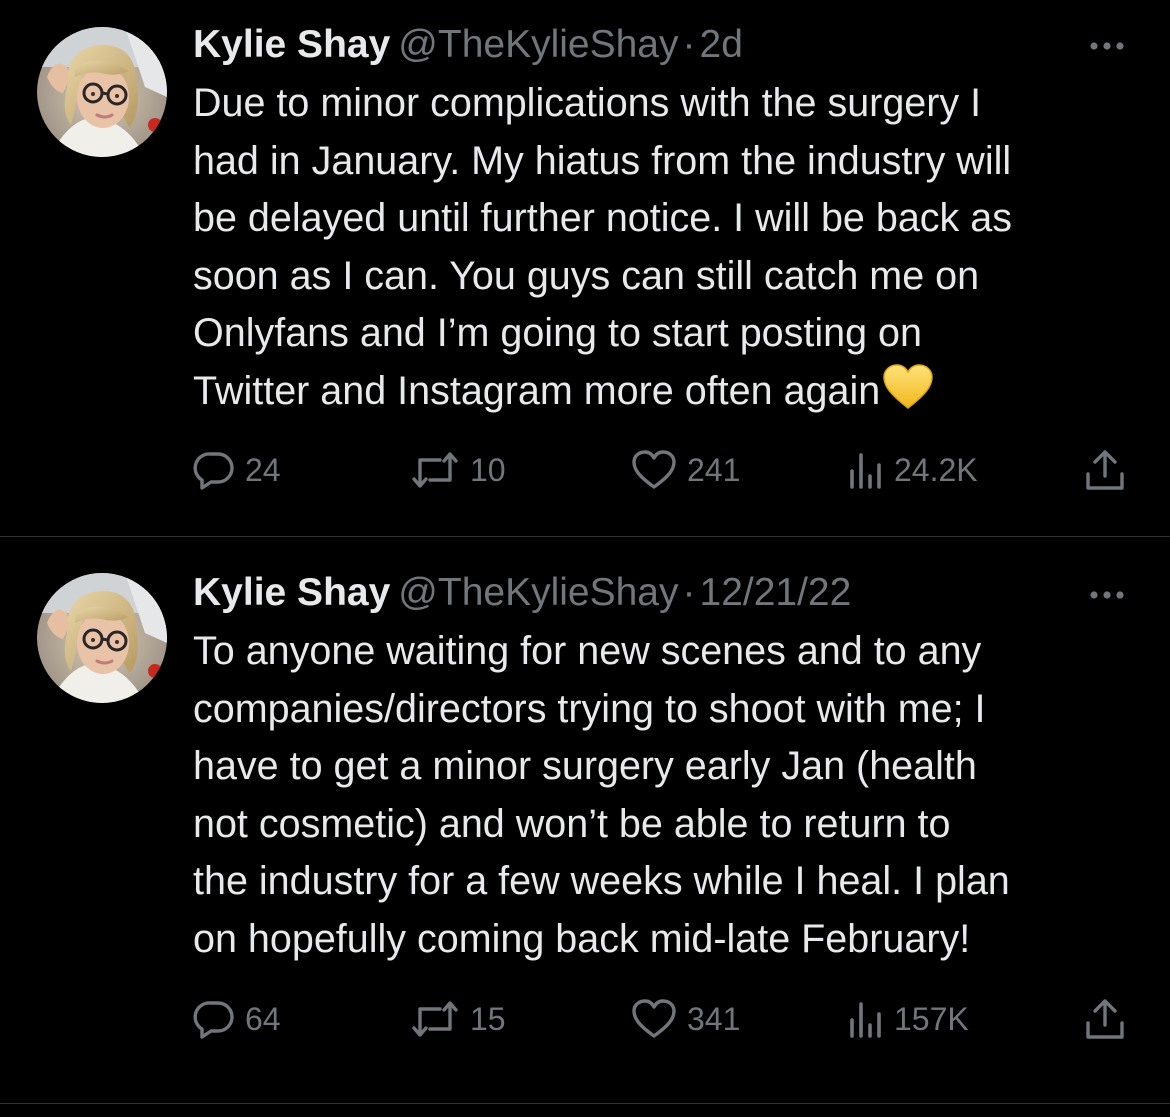 This screenshot has width=1170, height=1117. Describe the element at coordinates (776, 592) in the screenshot. I see `tweet-timestamp: 12/21/22` at that location.